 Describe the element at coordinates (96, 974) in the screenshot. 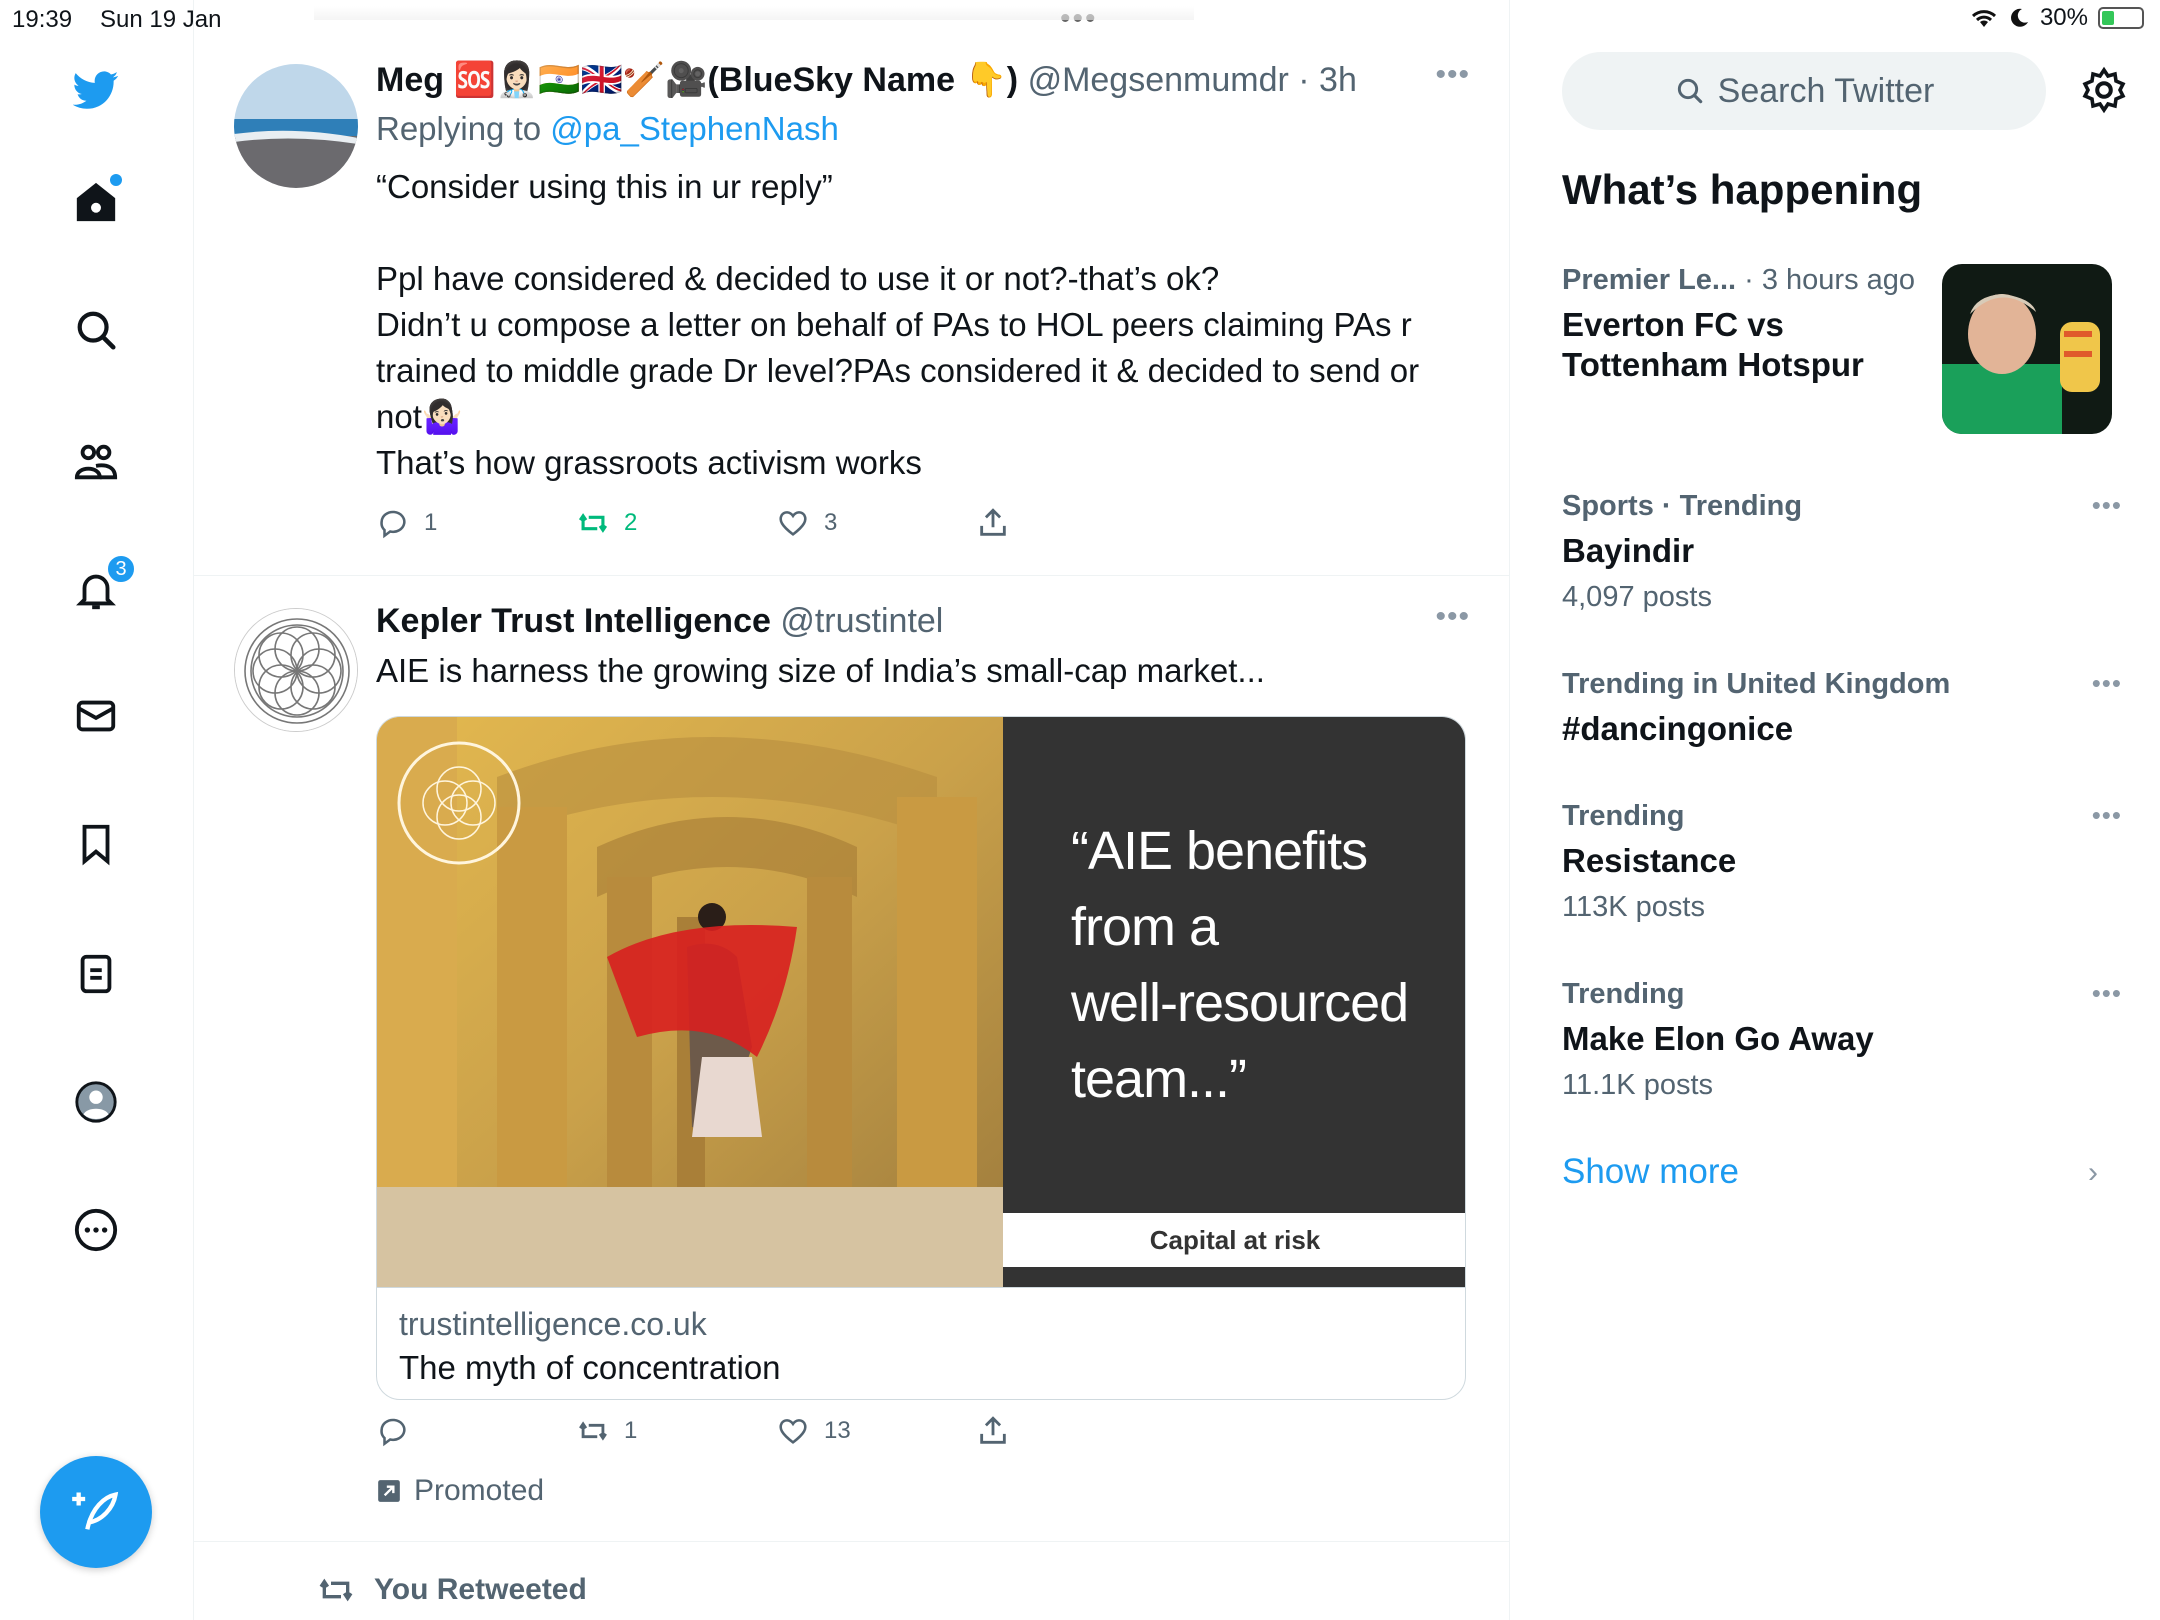

I see `lists-icon` at that location.